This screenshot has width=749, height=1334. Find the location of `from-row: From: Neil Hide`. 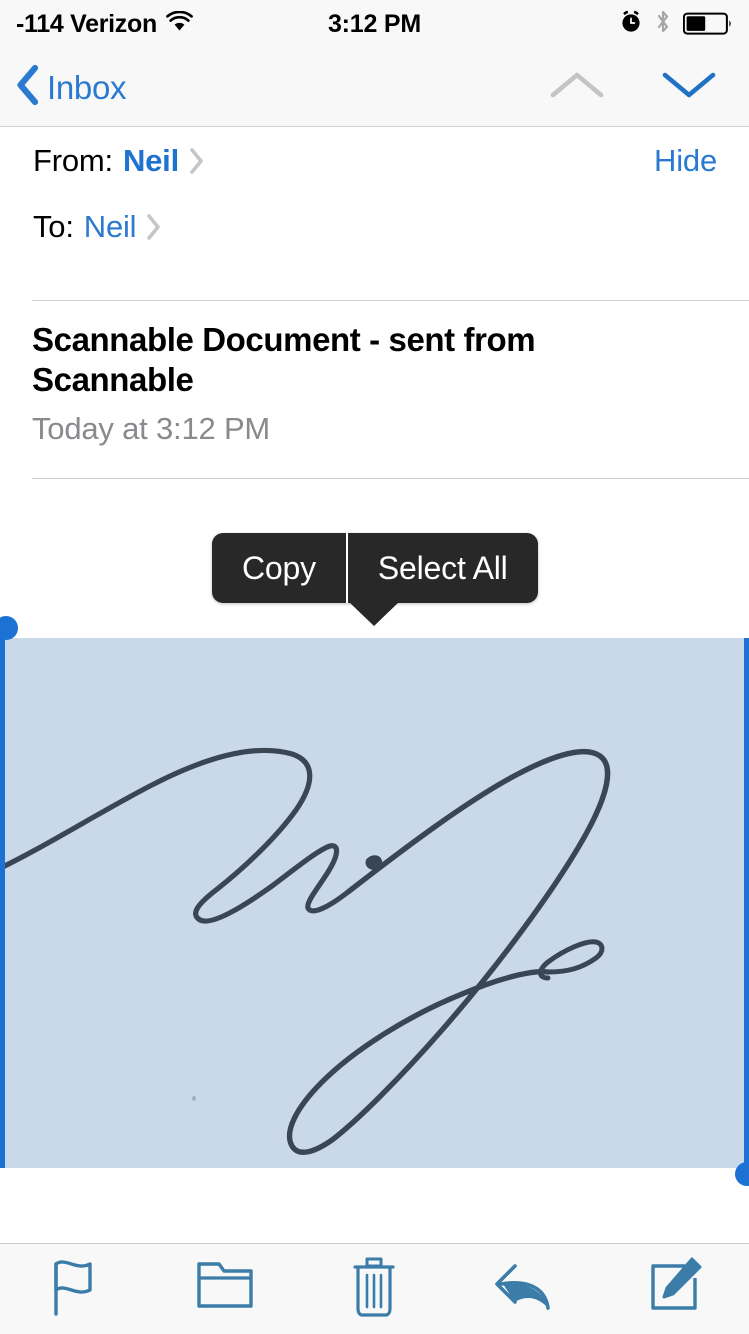

from-row: From: Neil Hide is located at coordinates (374, 161).